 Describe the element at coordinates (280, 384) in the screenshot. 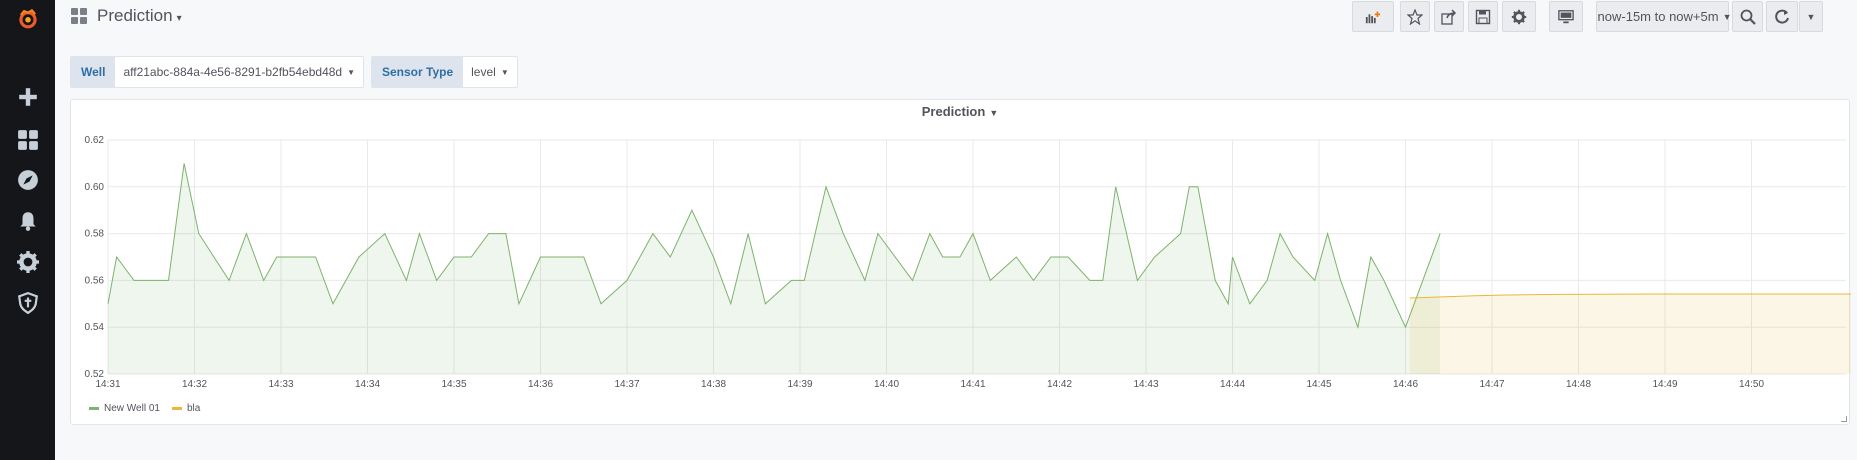

I see `x-tick-label: 14:33` at that location.